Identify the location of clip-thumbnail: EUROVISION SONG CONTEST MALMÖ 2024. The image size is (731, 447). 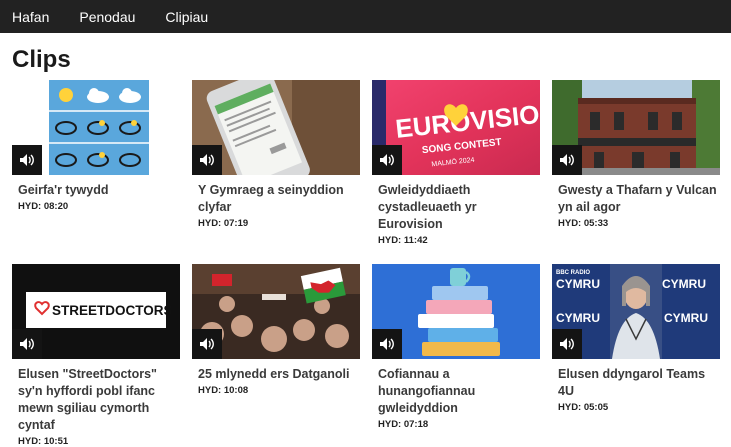
(456, 127).